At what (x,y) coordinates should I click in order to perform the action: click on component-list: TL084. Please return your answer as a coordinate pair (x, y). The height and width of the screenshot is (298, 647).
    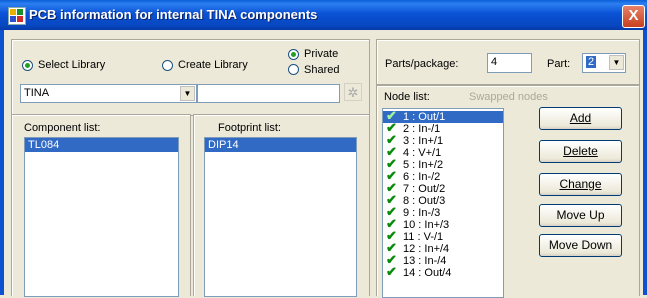
    Looking at the image, I should click on (101, 217).